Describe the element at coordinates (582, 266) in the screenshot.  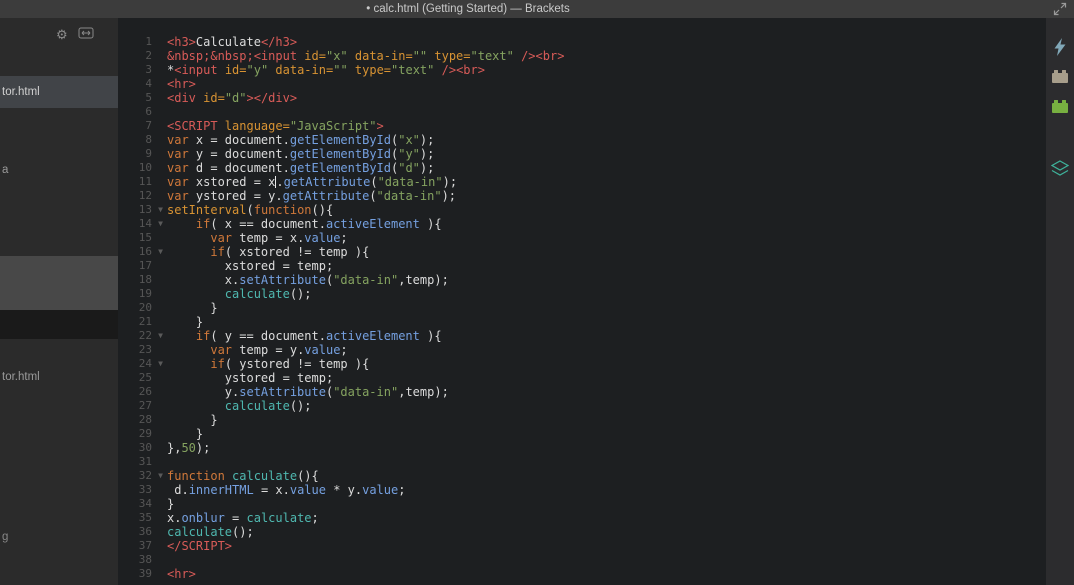
I see `code-line: 17 xstored = temp;` at that location.